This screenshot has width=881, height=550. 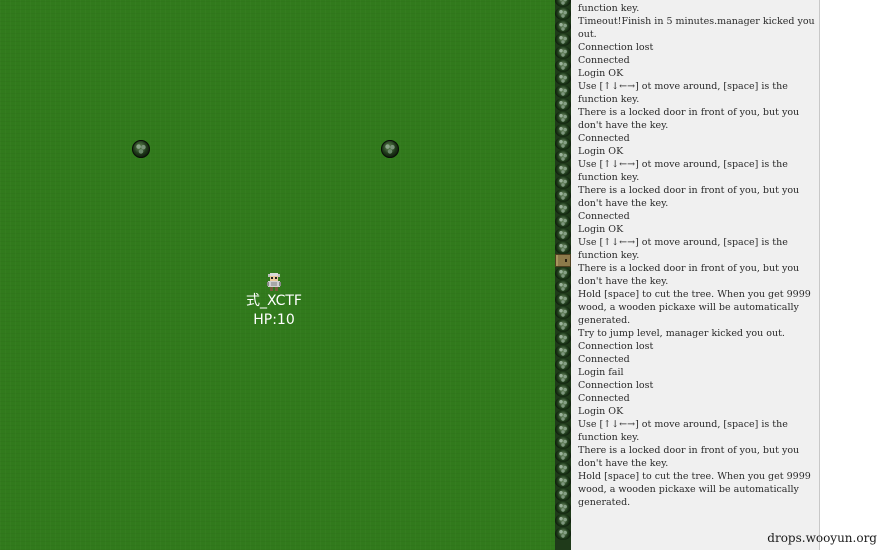 What do you see at coordinates (587, 34) in the screenshot?
I see `log-line: out.` at bounding box center [587, 34].